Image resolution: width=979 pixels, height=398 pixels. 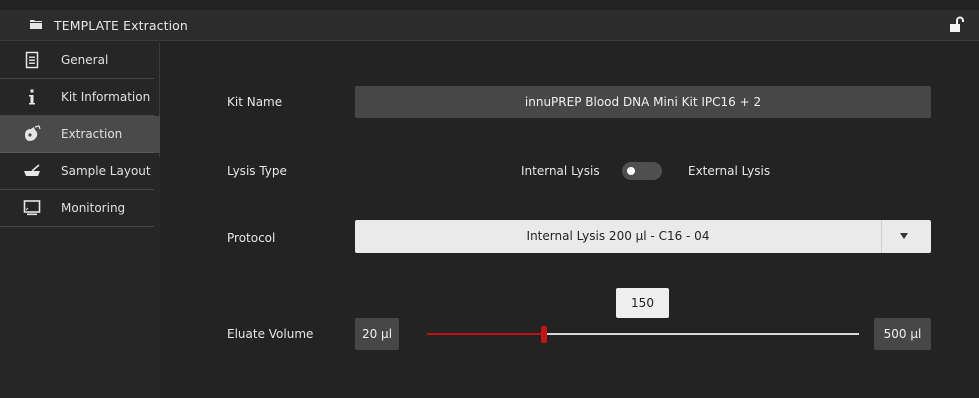 What do you see at coordinates (631, 171) in the screenshot?
I see `toggle-knob` at bounding box center [631, 171].